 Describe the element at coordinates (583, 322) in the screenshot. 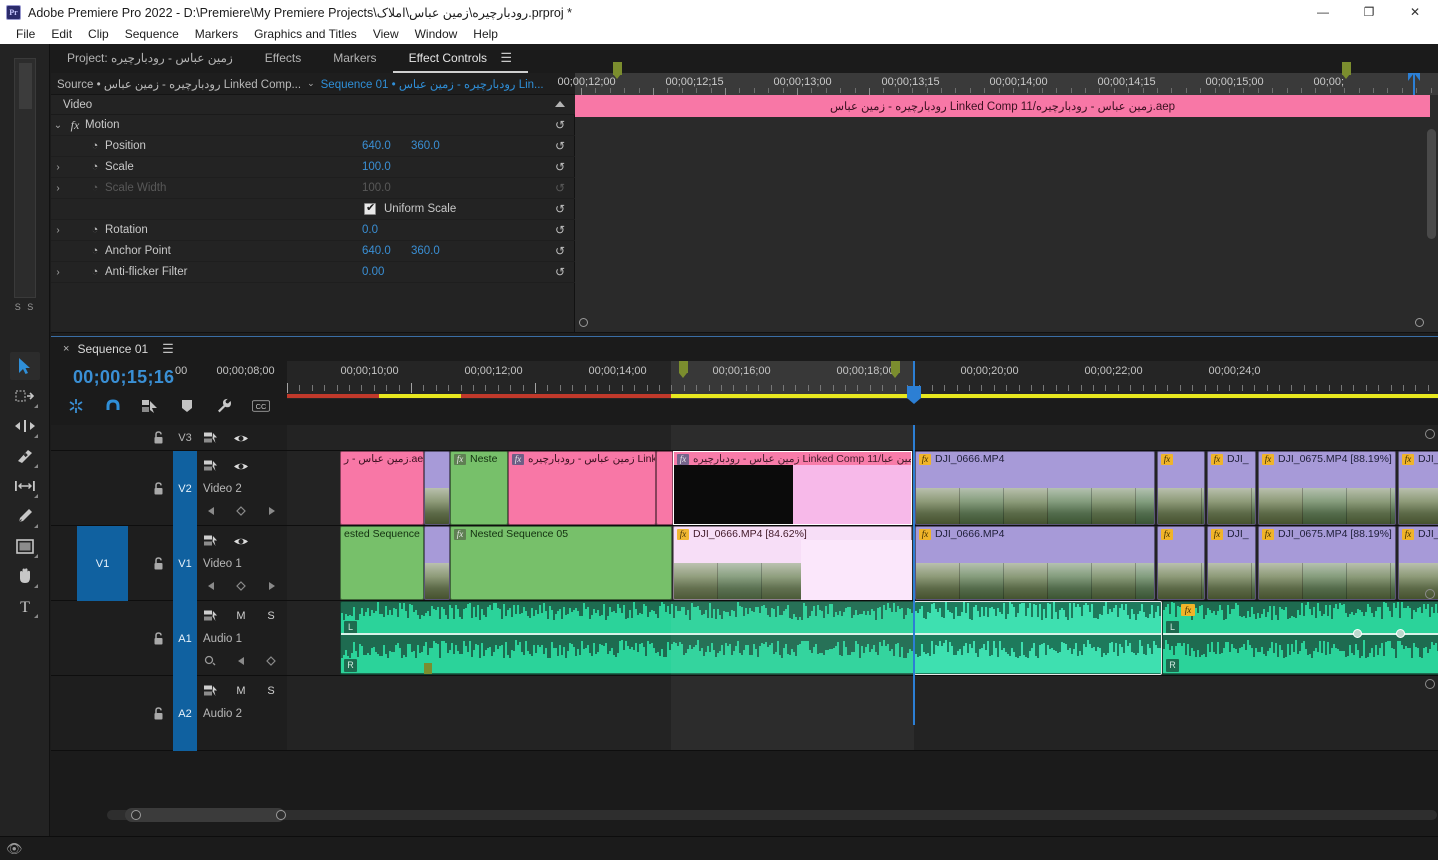

I see `zoom-left-handle` at that location.